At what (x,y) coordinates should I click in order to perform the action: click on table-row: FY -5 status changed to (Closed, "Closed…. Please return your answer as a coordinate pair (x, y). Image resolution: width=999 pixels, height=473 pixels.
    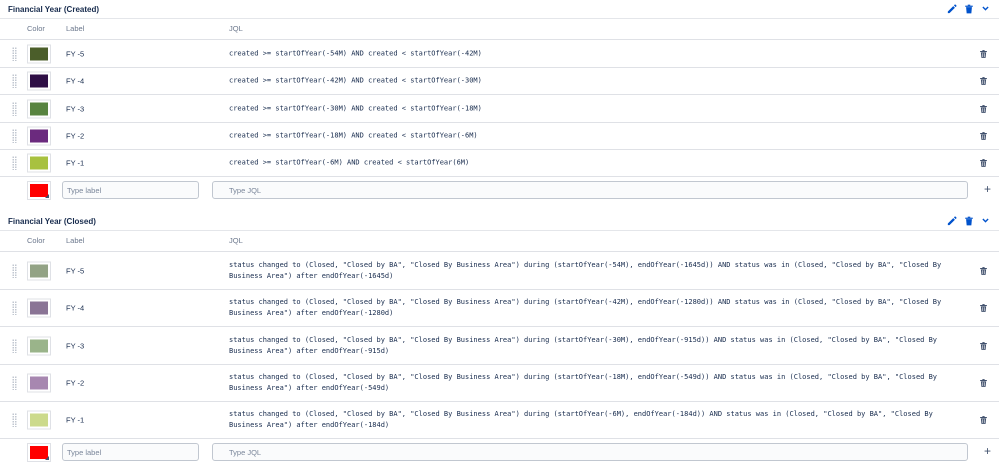
    Looking at the image, I should click on (499, 270).